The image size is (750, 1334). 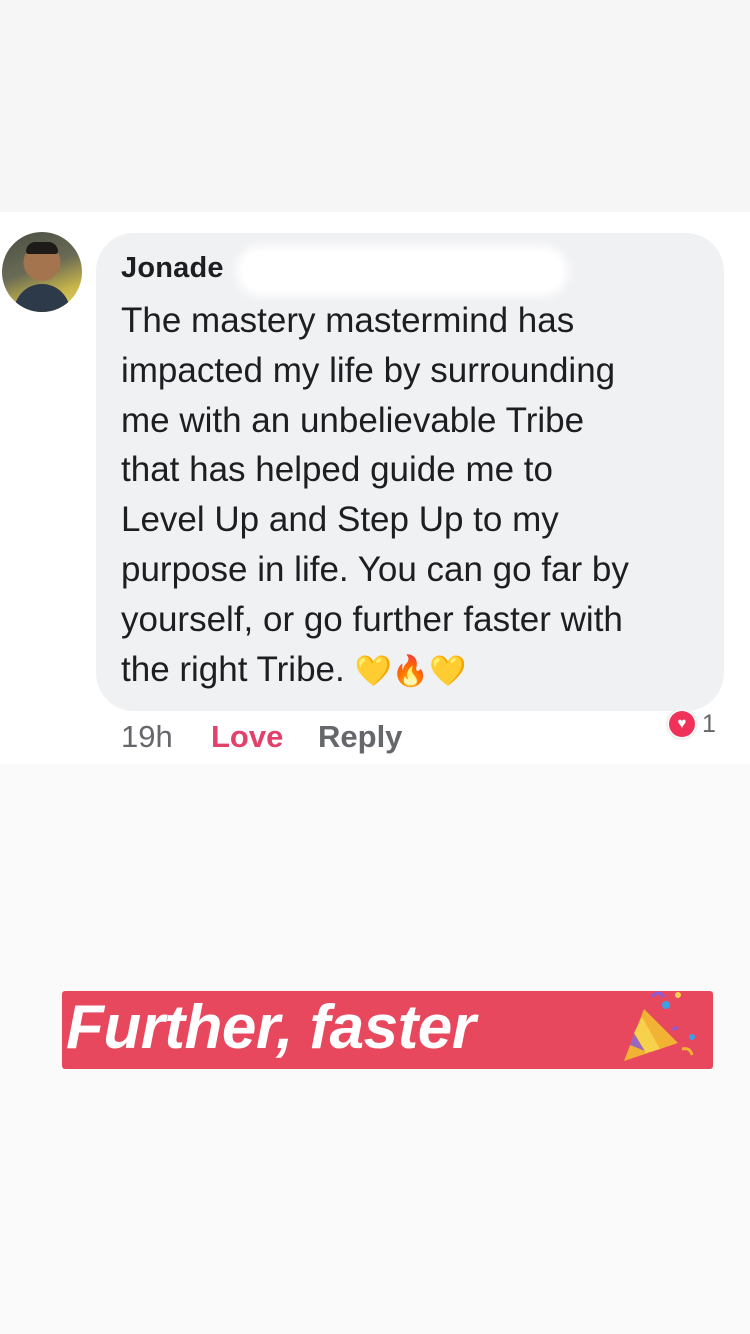 I want to click on reaction-summary: ♥ 1, so click(x=691, y=724).